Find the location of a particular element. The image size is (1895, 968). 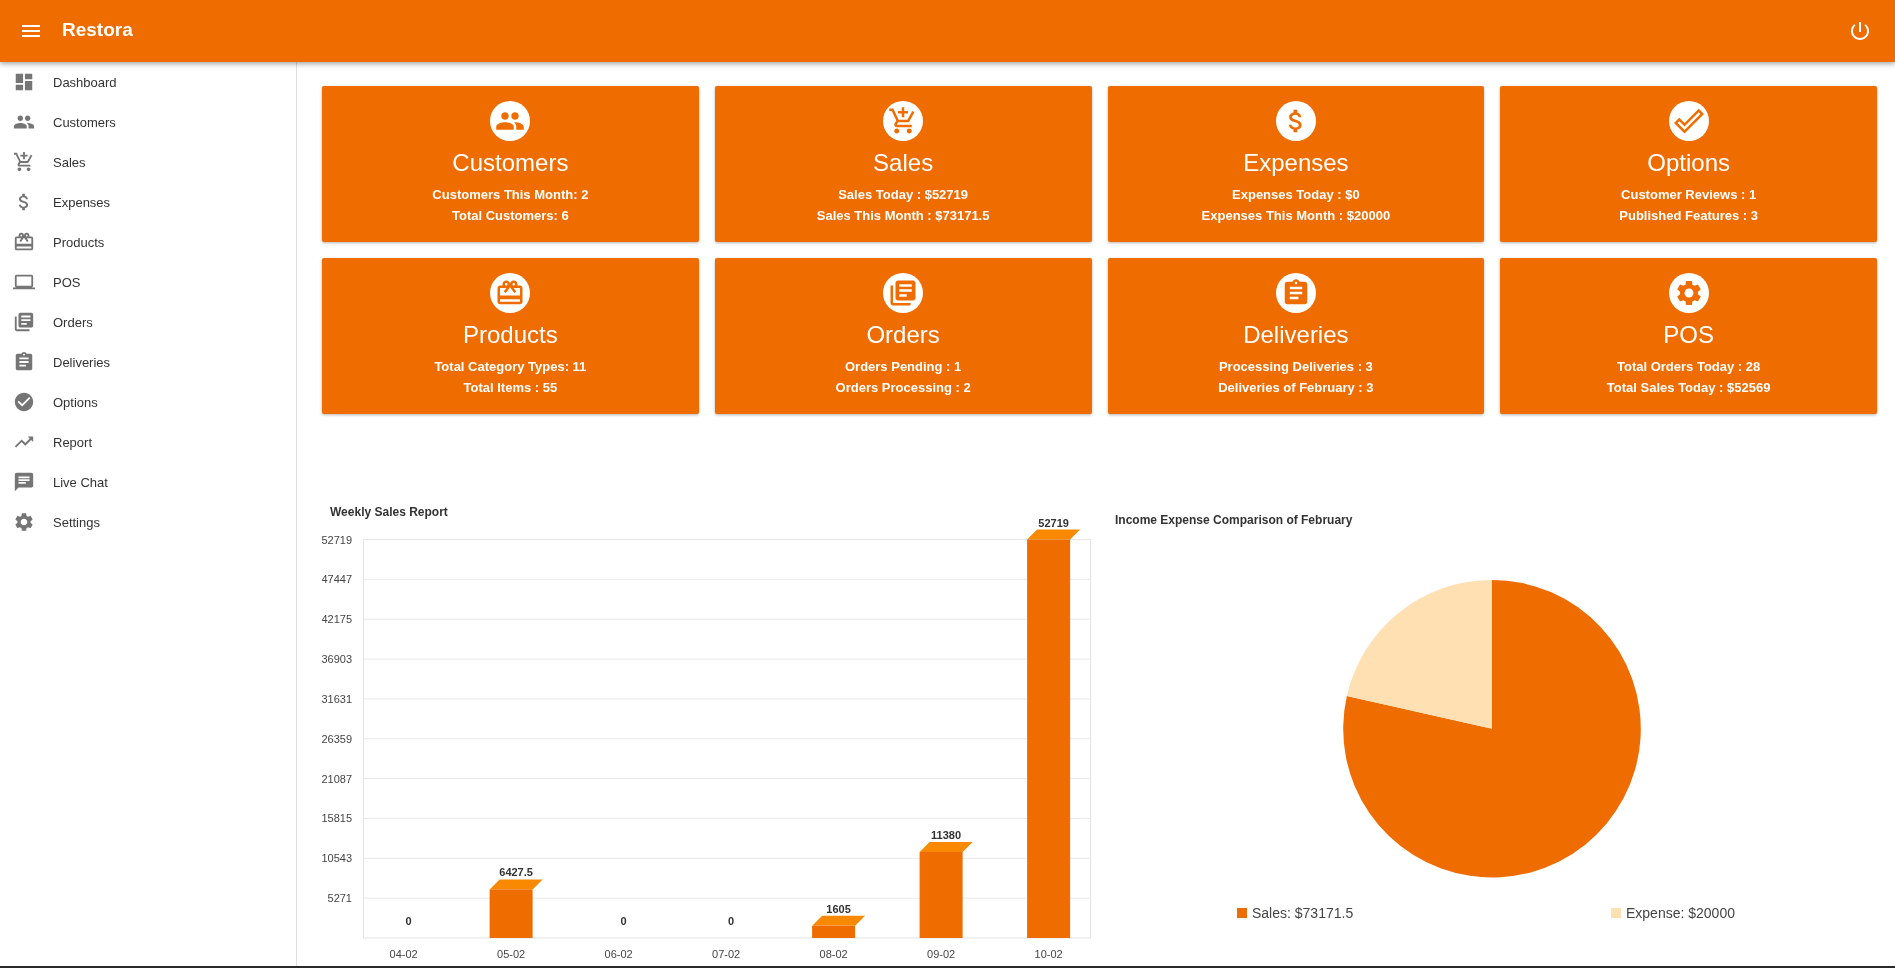

stat-line: Processing Deliveries : 3 is located at coordinates (1295, 367).